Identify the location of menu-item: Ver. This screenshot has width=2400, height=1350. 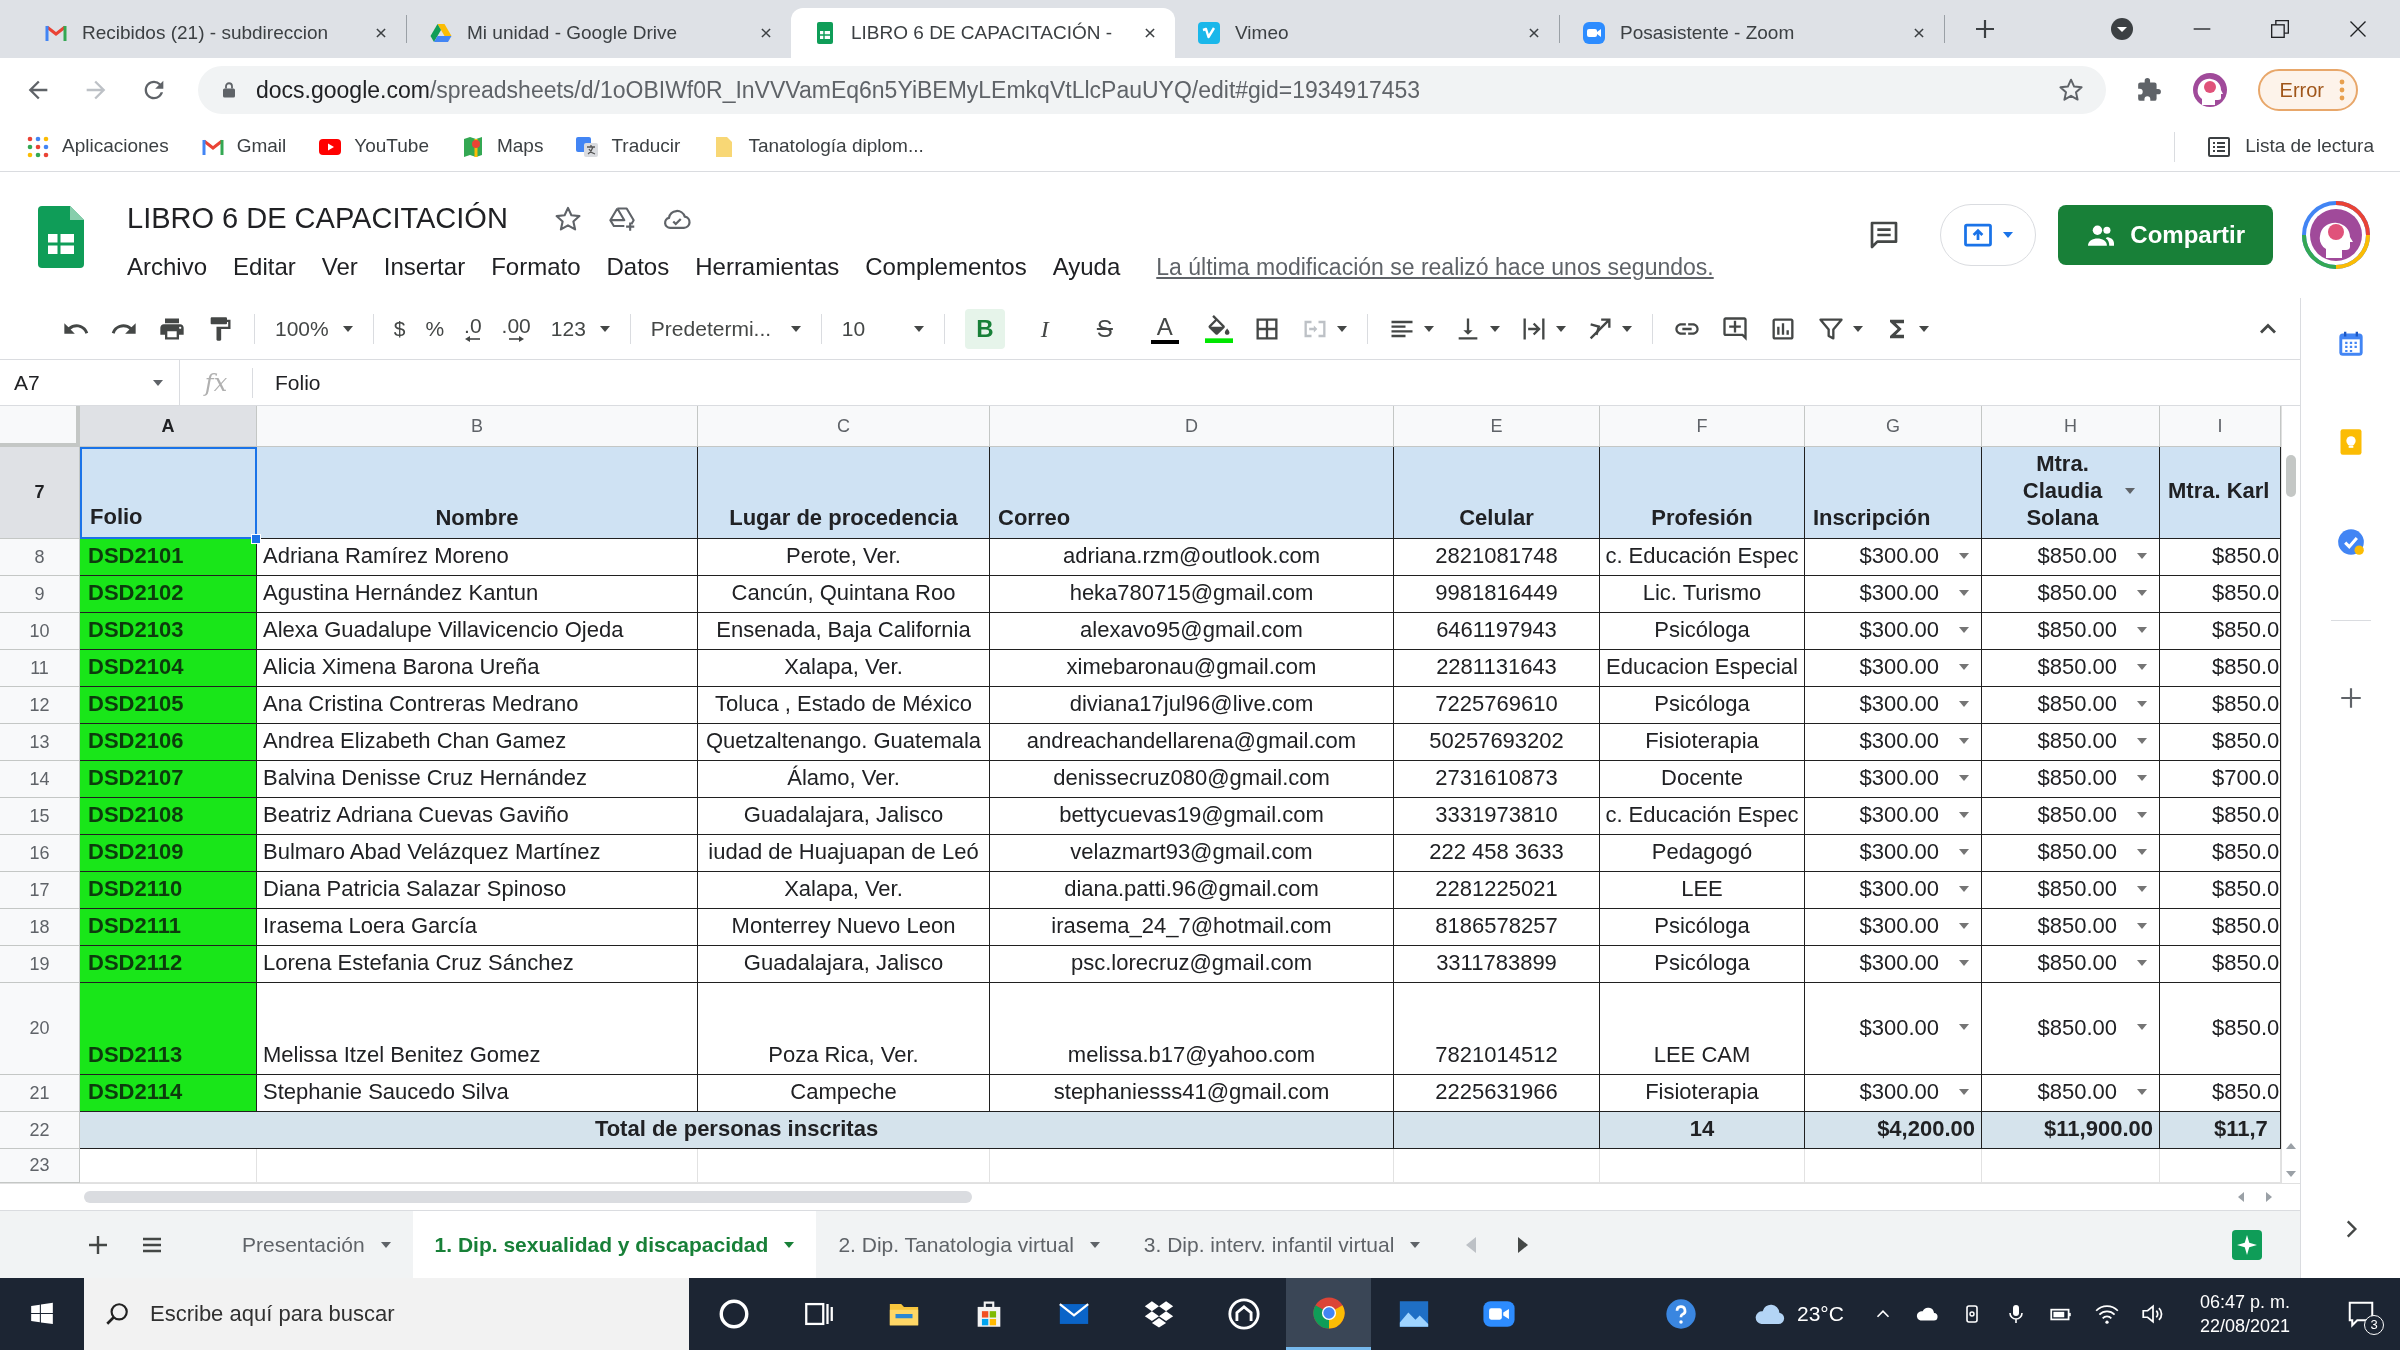
(339, 267).